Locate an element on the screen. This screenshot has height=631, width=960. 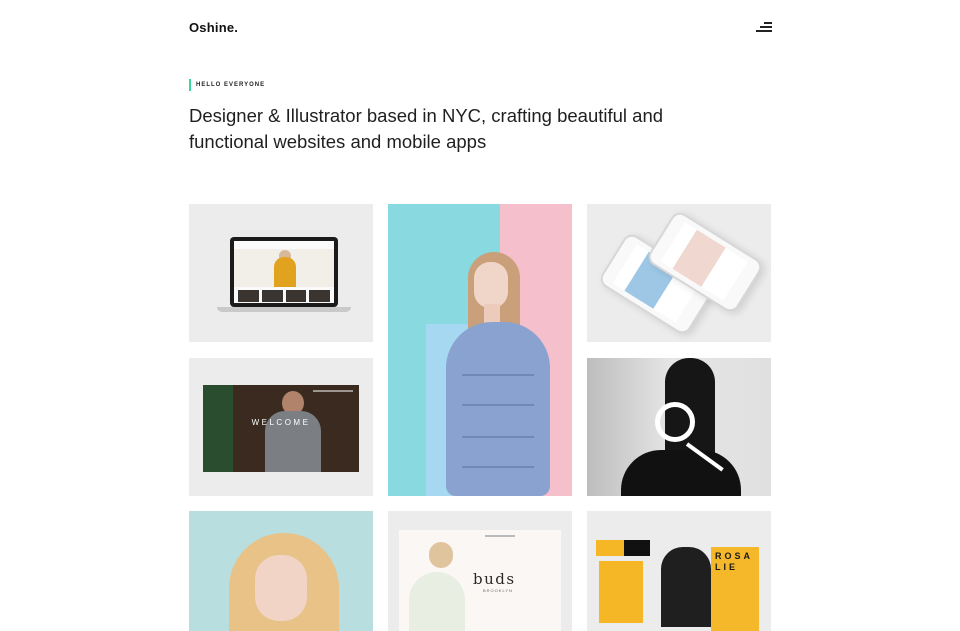
buds-website-image: buds BROOKLYN is located at coordinates (480, 580).